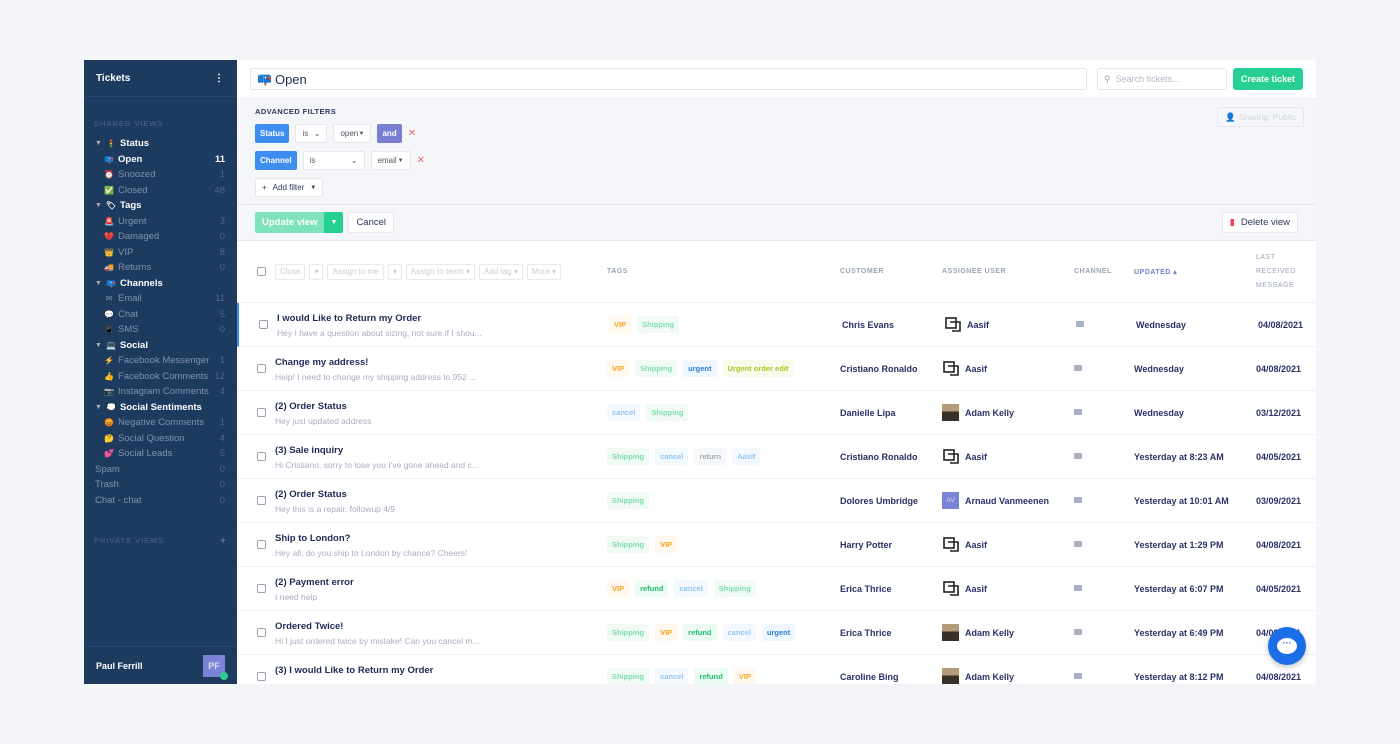  I want to click on assignee: AV Arnaud Vanmeenen, so click(995, 500).